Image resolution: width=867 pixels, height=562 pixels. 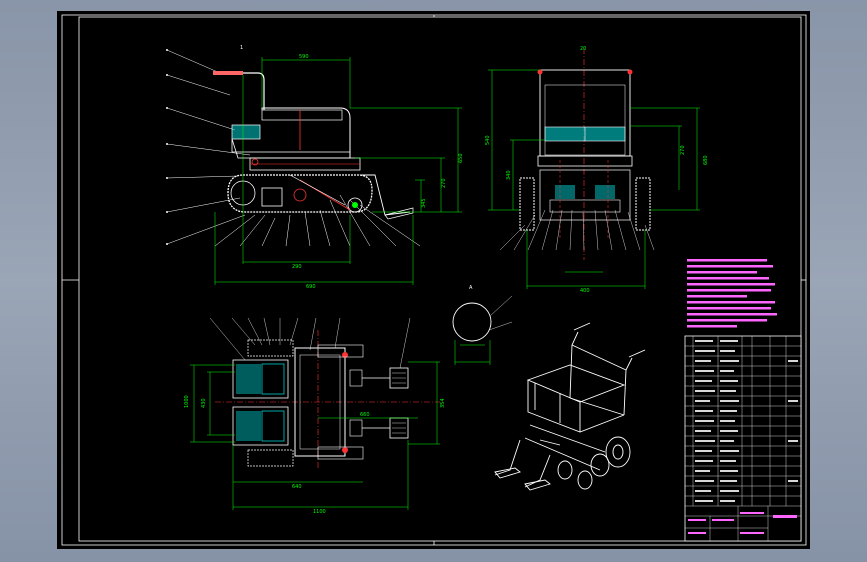 I want to click on top-view: 1000 430 354 660 640 1100, so click(x=315, y=416).